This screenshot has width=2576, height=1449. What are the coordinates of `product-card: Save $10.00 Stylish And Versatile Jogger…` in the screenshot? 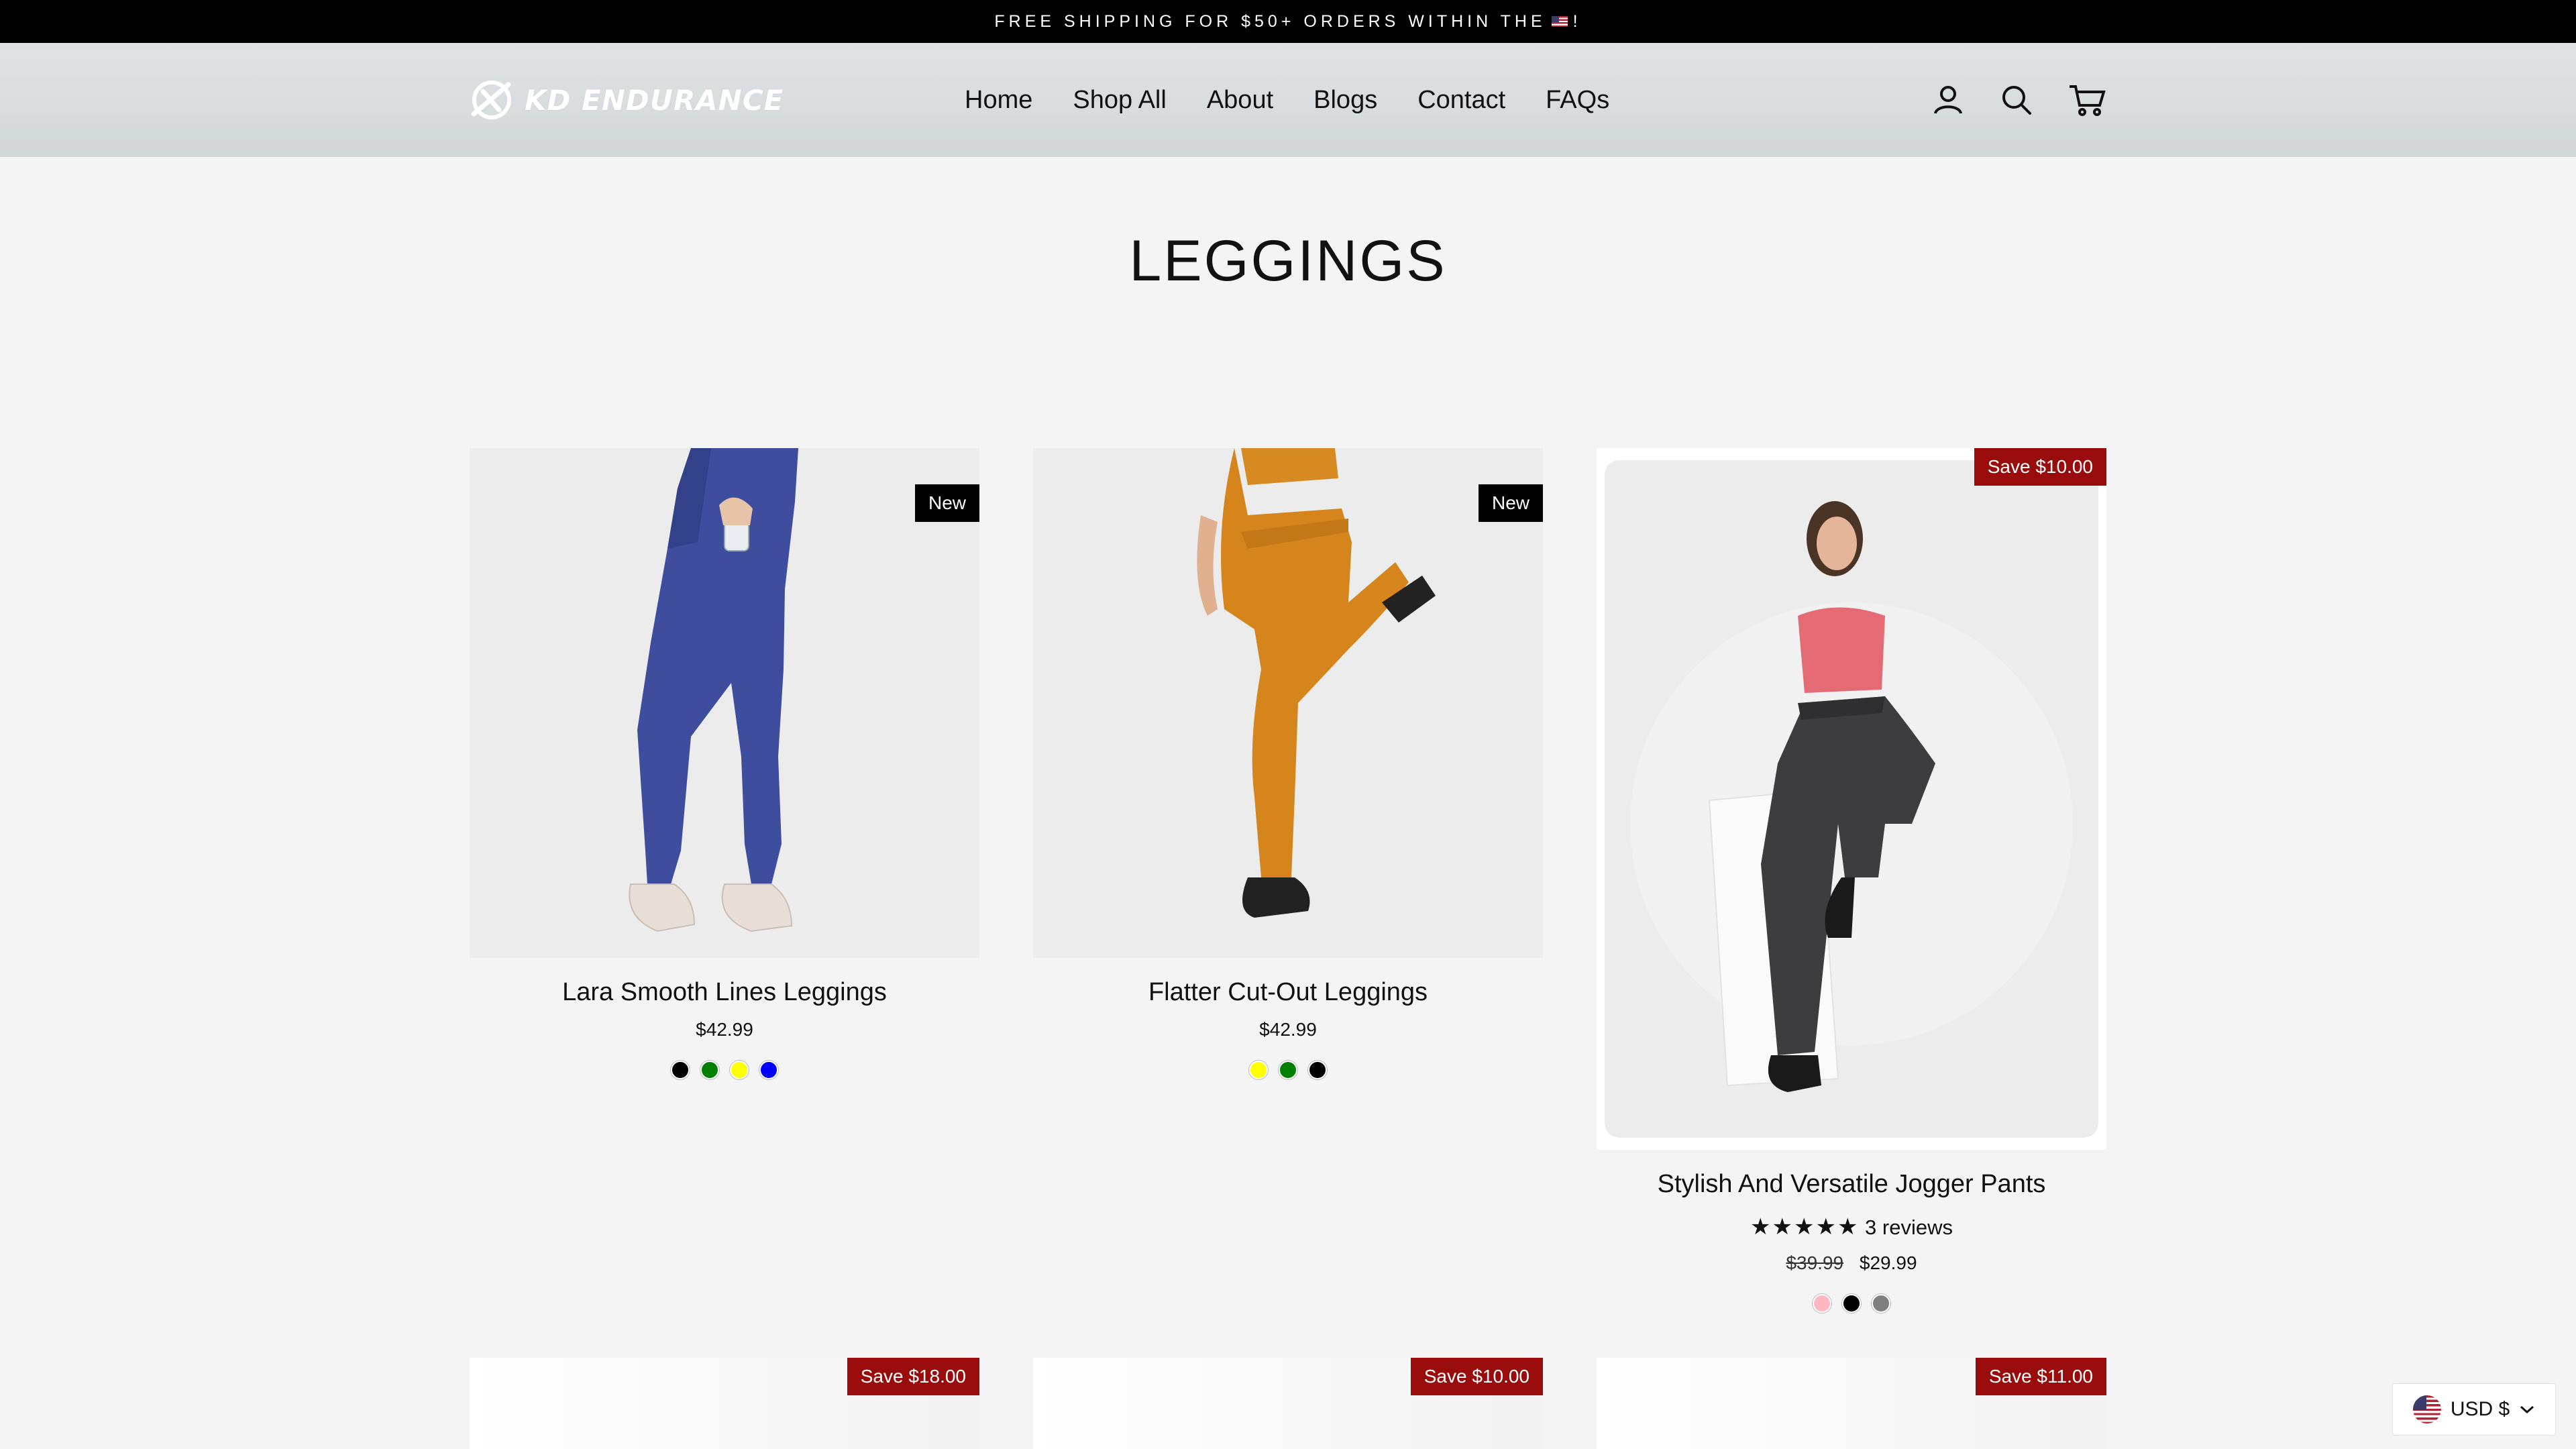 It's located at (1851, 880).